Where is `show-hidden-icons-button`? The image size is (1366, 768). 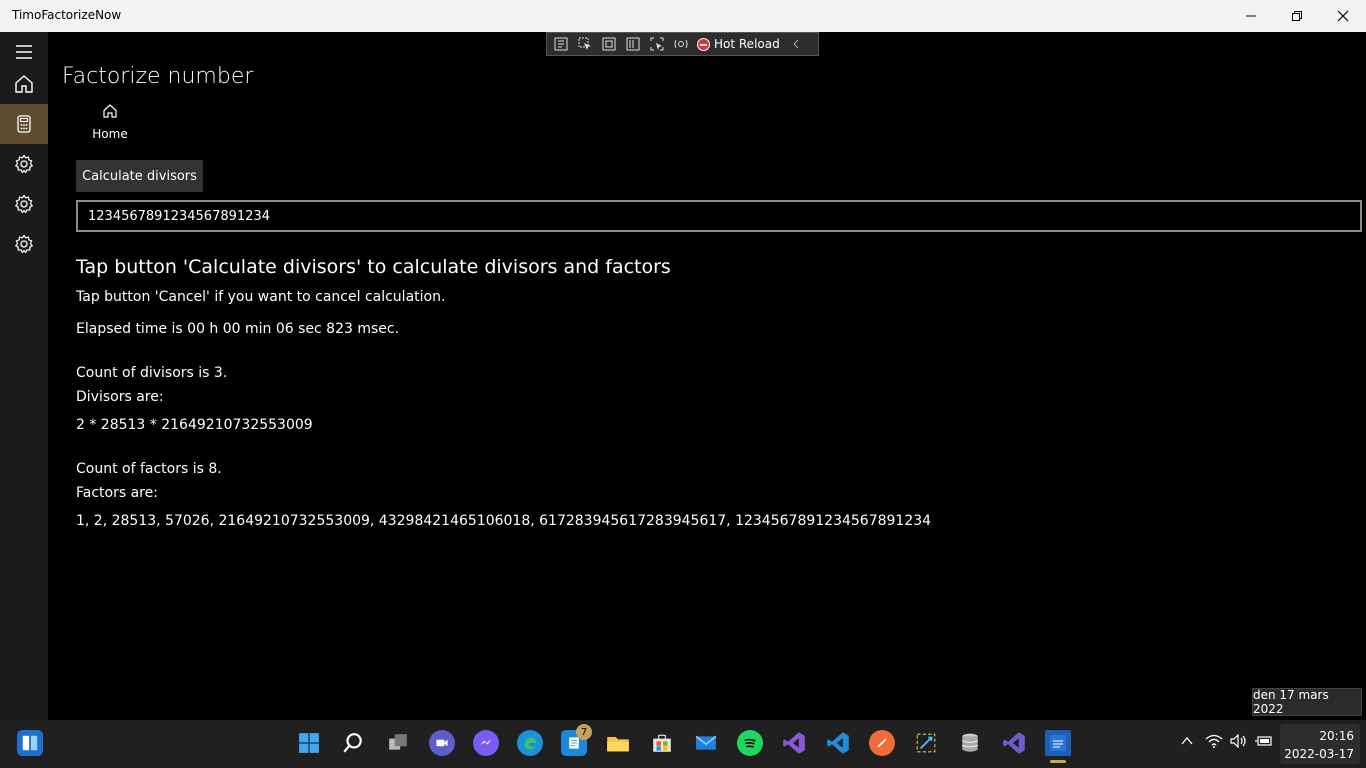
show-hidden-icons-button is located at coordinates (1187, 742).